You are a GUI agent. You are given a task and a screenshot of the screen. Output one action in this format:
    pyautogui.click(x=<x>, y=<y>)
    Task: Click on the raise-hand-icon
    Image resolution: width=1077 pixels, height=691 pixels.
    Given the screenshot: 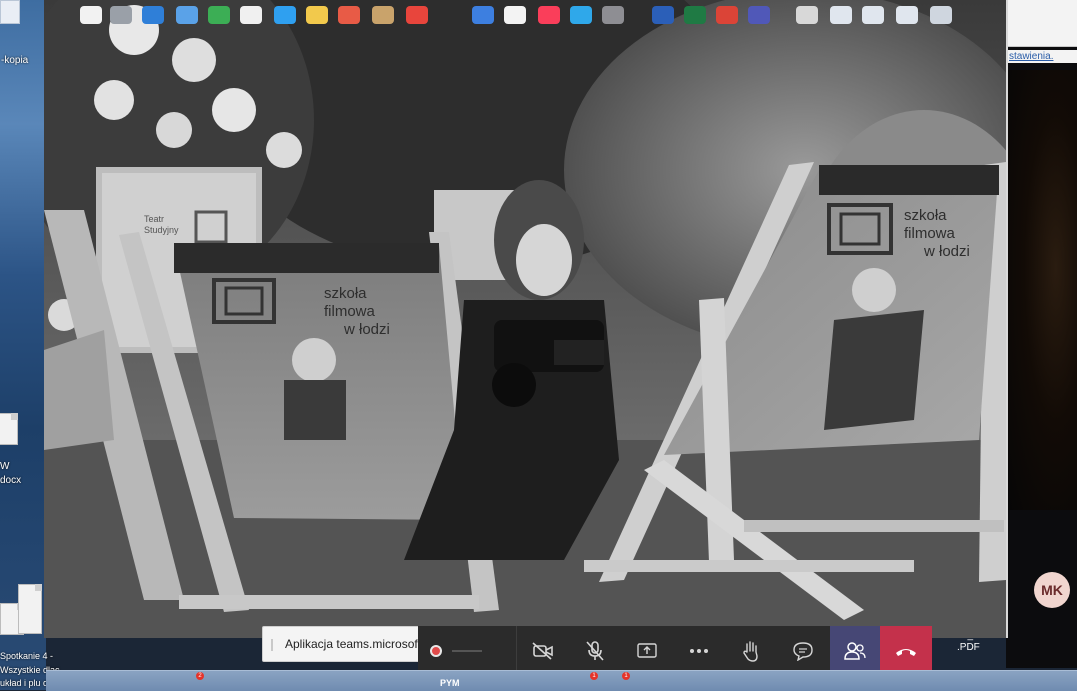 What is the action you would take?
    pyautogui.click(x=750, y=651)
    